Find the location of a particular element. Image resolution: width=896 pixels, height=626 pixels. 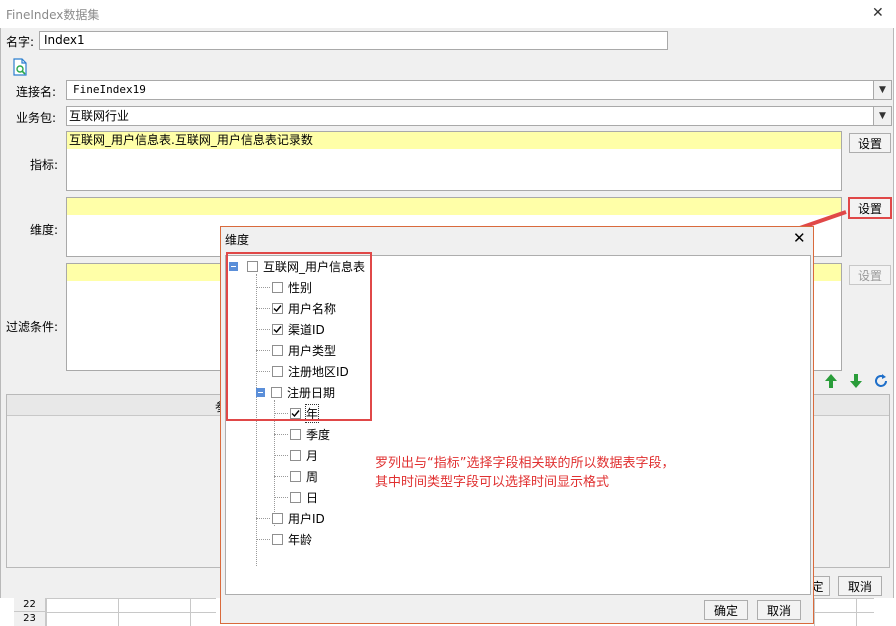

tree-label: 日 is located at coordinates (312, 497).